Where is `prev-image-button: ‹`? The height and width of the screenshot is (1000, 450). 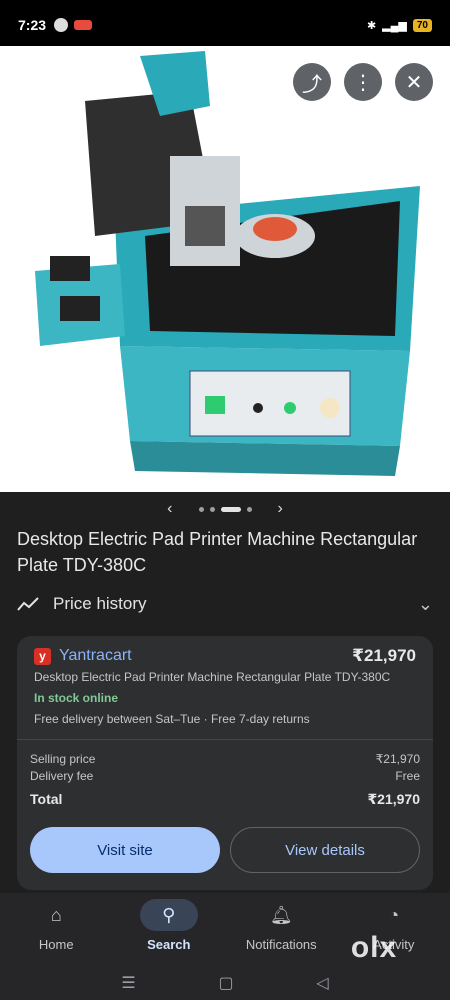 prev-image-button: ‹ is located at coordinates (169, 509).